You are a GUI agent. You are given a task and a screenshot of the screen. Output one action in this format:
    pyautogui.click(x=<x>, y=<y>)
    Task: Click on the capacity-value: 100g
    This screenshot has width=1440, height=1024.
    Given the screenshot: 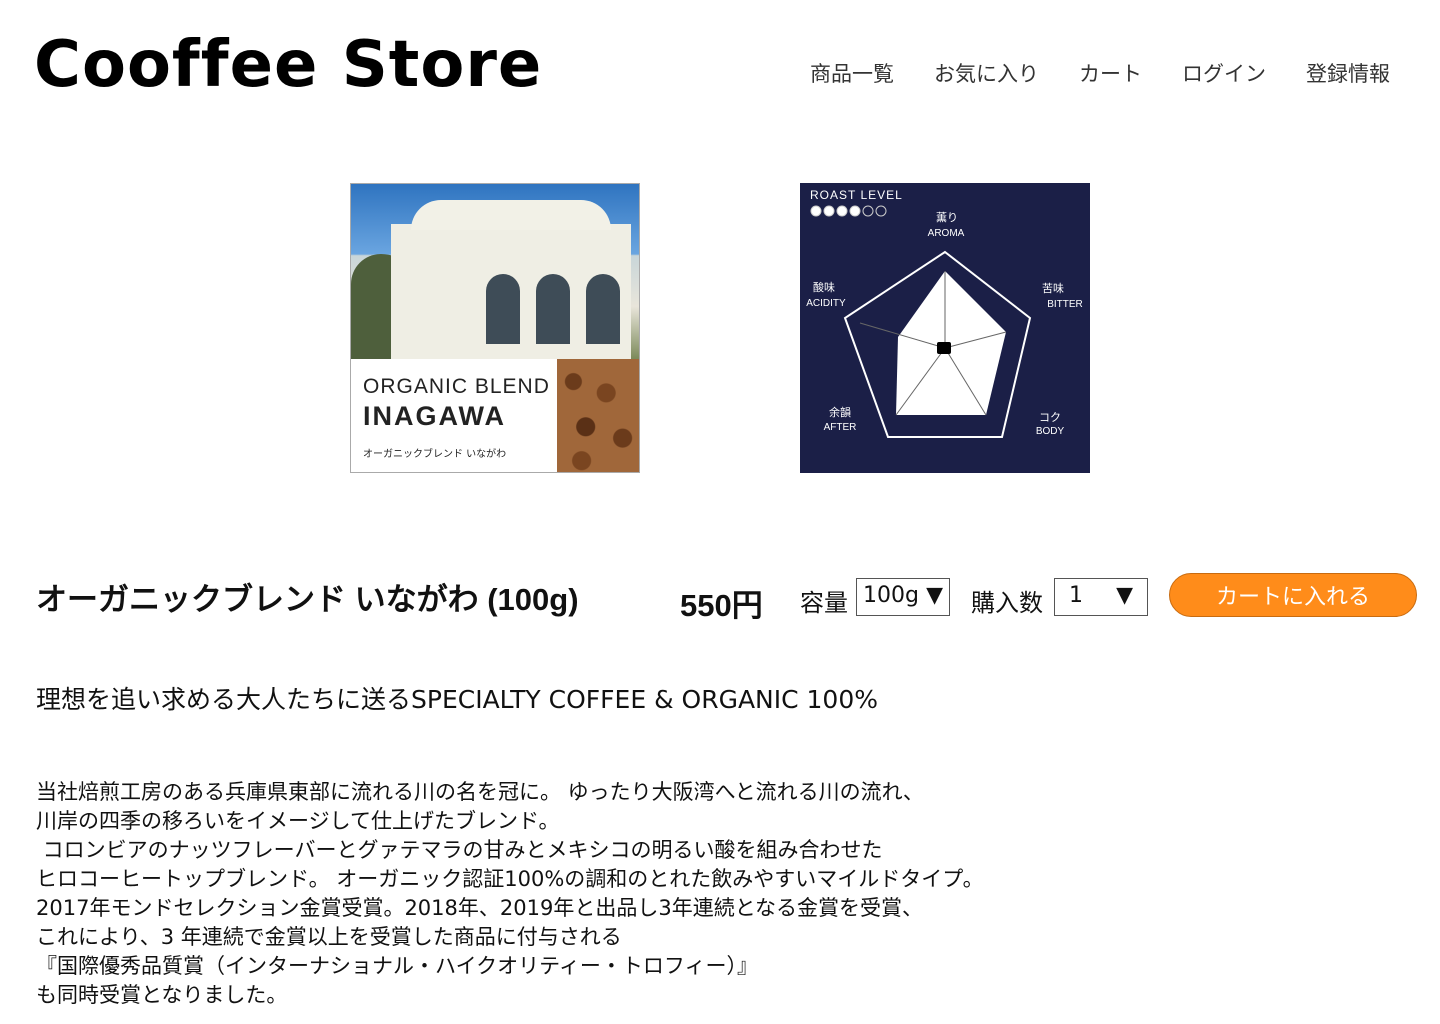 What is the action you would take?
    pyautogui.click(x=891, y=595)
    